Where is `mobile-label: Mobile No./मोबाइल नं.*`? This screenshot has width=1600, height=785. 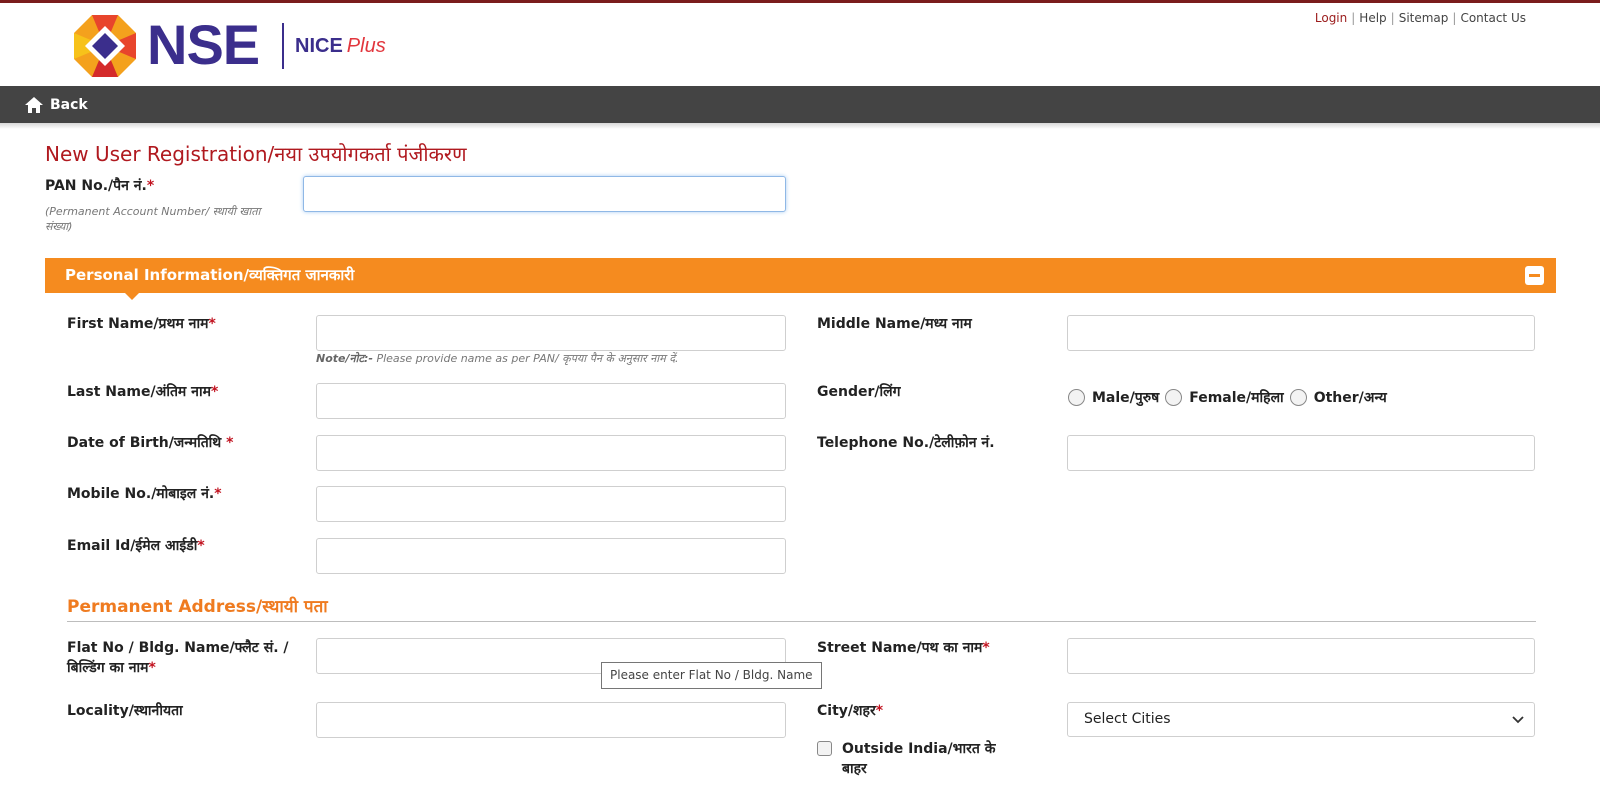 mobile-label: Mobile No./मोबाइल नं.* is located at coordinates (144, 494).